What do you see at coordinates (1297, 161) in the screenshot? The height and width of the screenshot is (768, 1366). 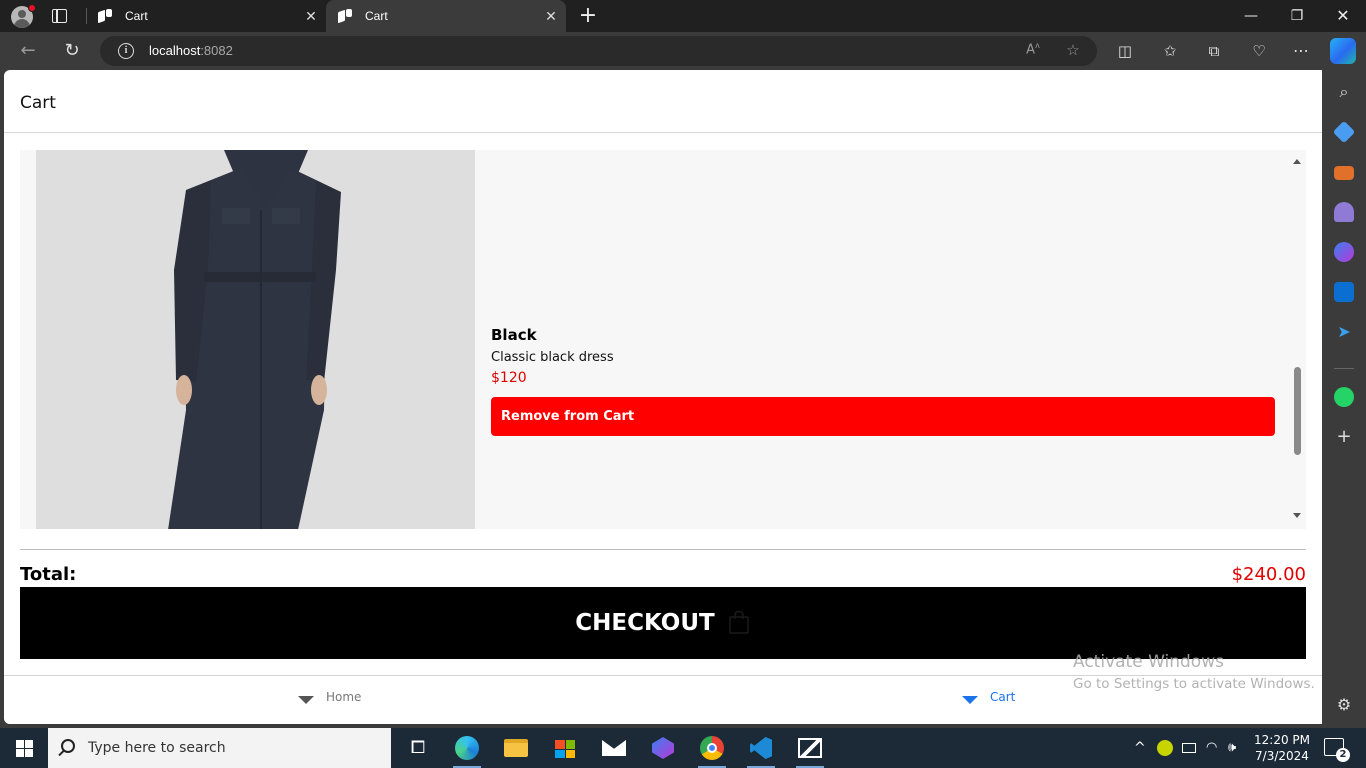 I see `scroll-up-arrow-icon` at bounding box center [1297, 161].